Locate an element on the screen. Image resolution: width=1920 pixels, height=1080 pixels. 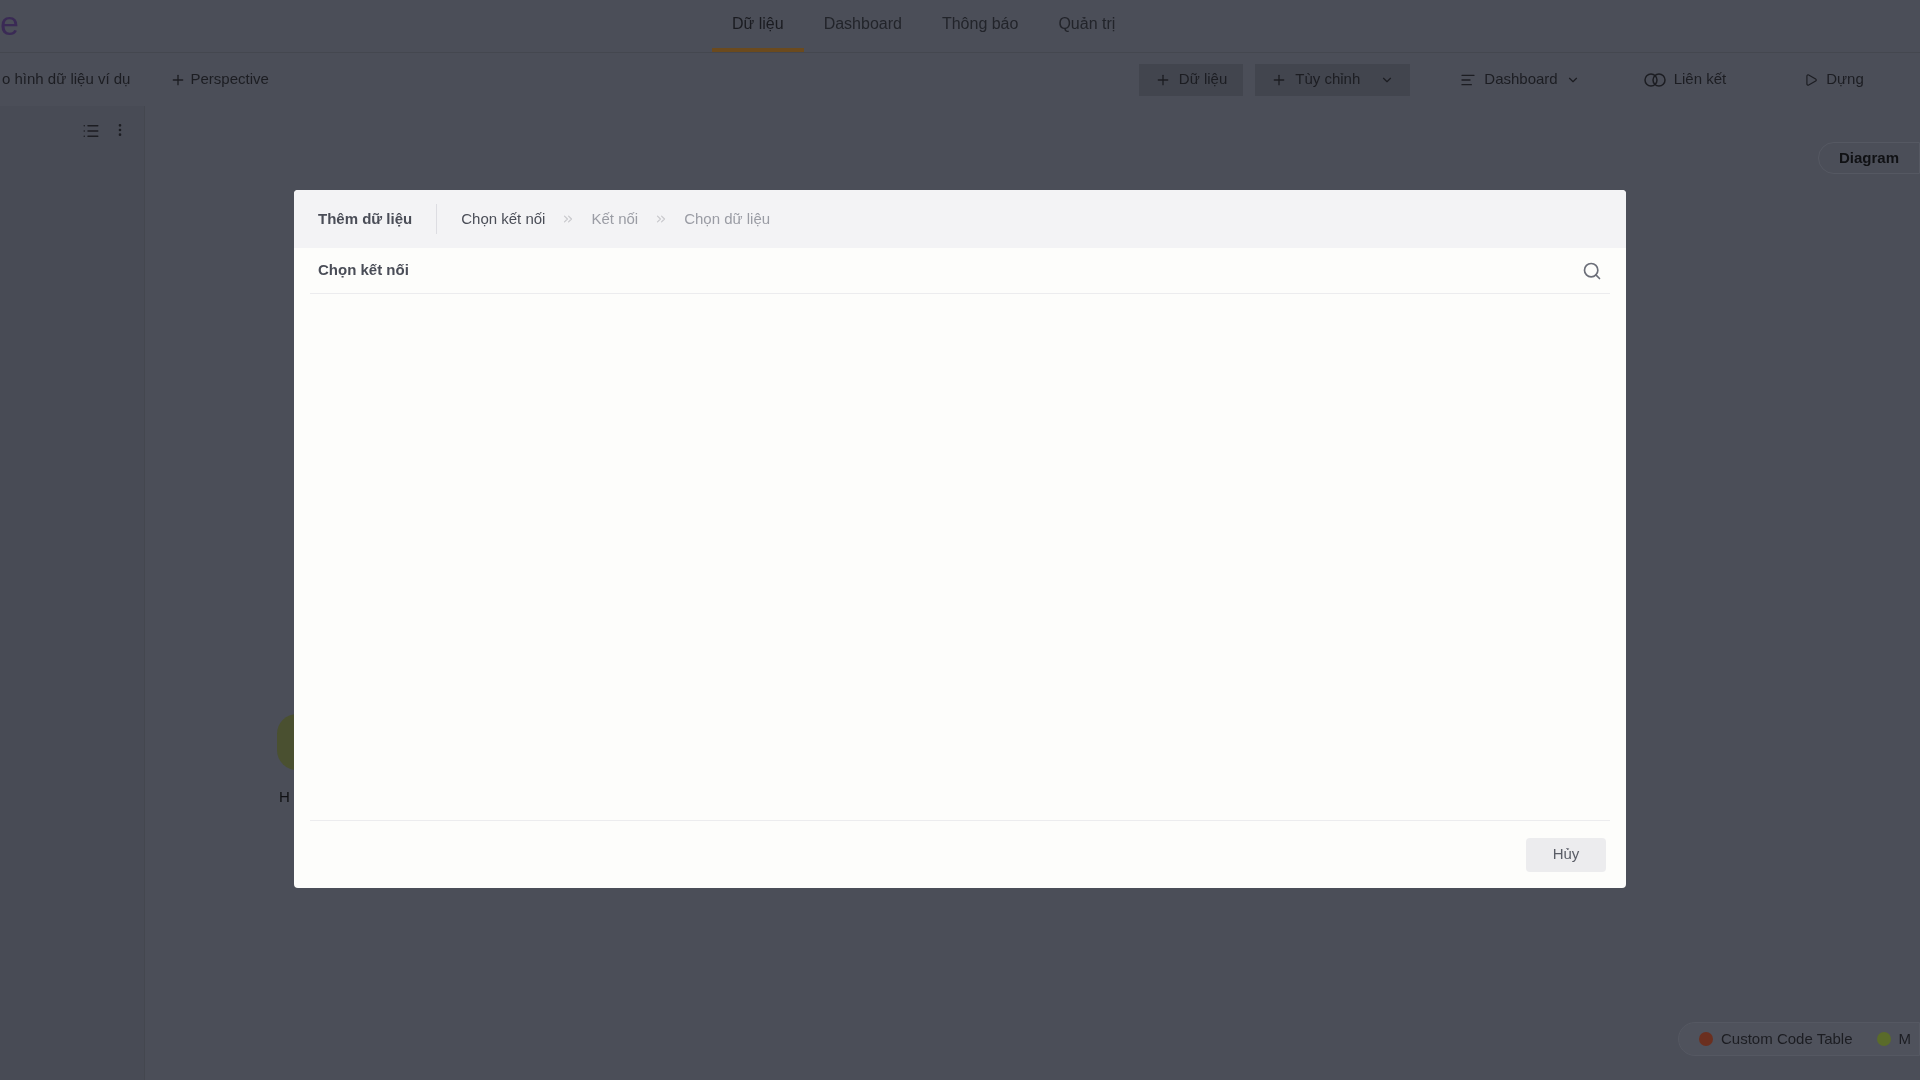
node-label: H is located at coordinates (284, 797).